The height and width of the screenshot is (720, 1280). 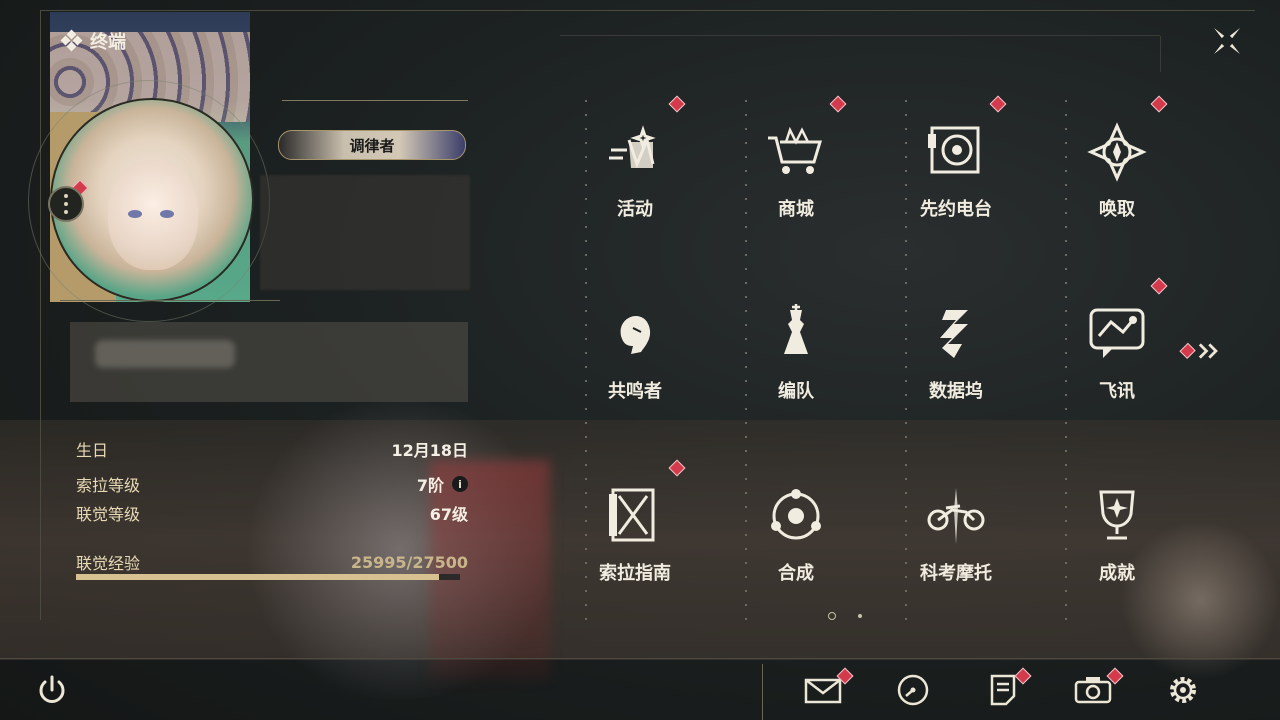 I want to click on stat-union-level: 联觉等级 67级, so click(x=272, y=513).